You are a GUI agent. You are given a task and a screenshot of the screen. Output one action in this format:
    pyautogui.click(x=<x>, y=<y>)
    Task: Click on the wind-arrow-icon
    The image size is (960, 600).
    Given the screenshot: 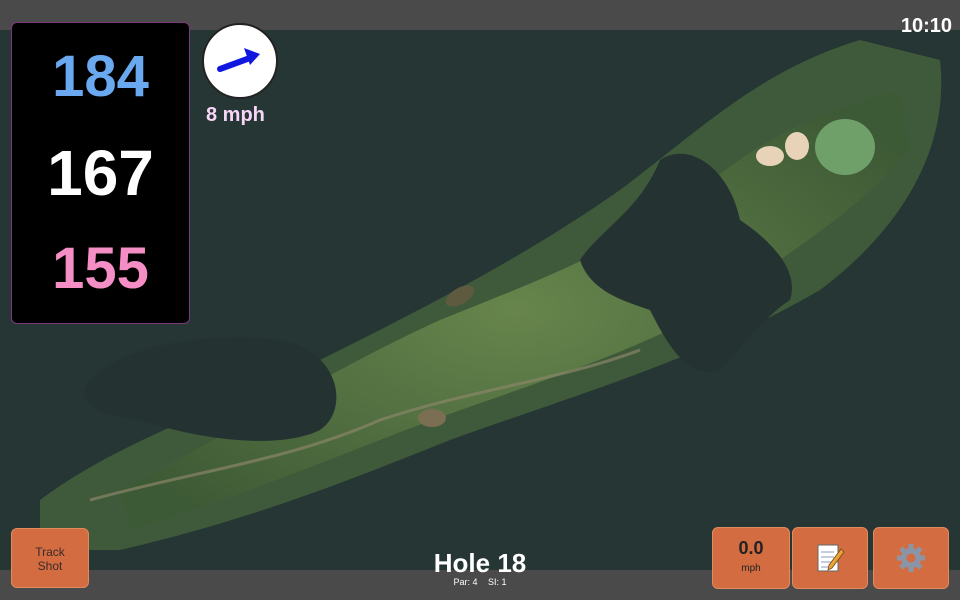 What is the action you would take?
    pyautogui.click(x=238, y=60)
    